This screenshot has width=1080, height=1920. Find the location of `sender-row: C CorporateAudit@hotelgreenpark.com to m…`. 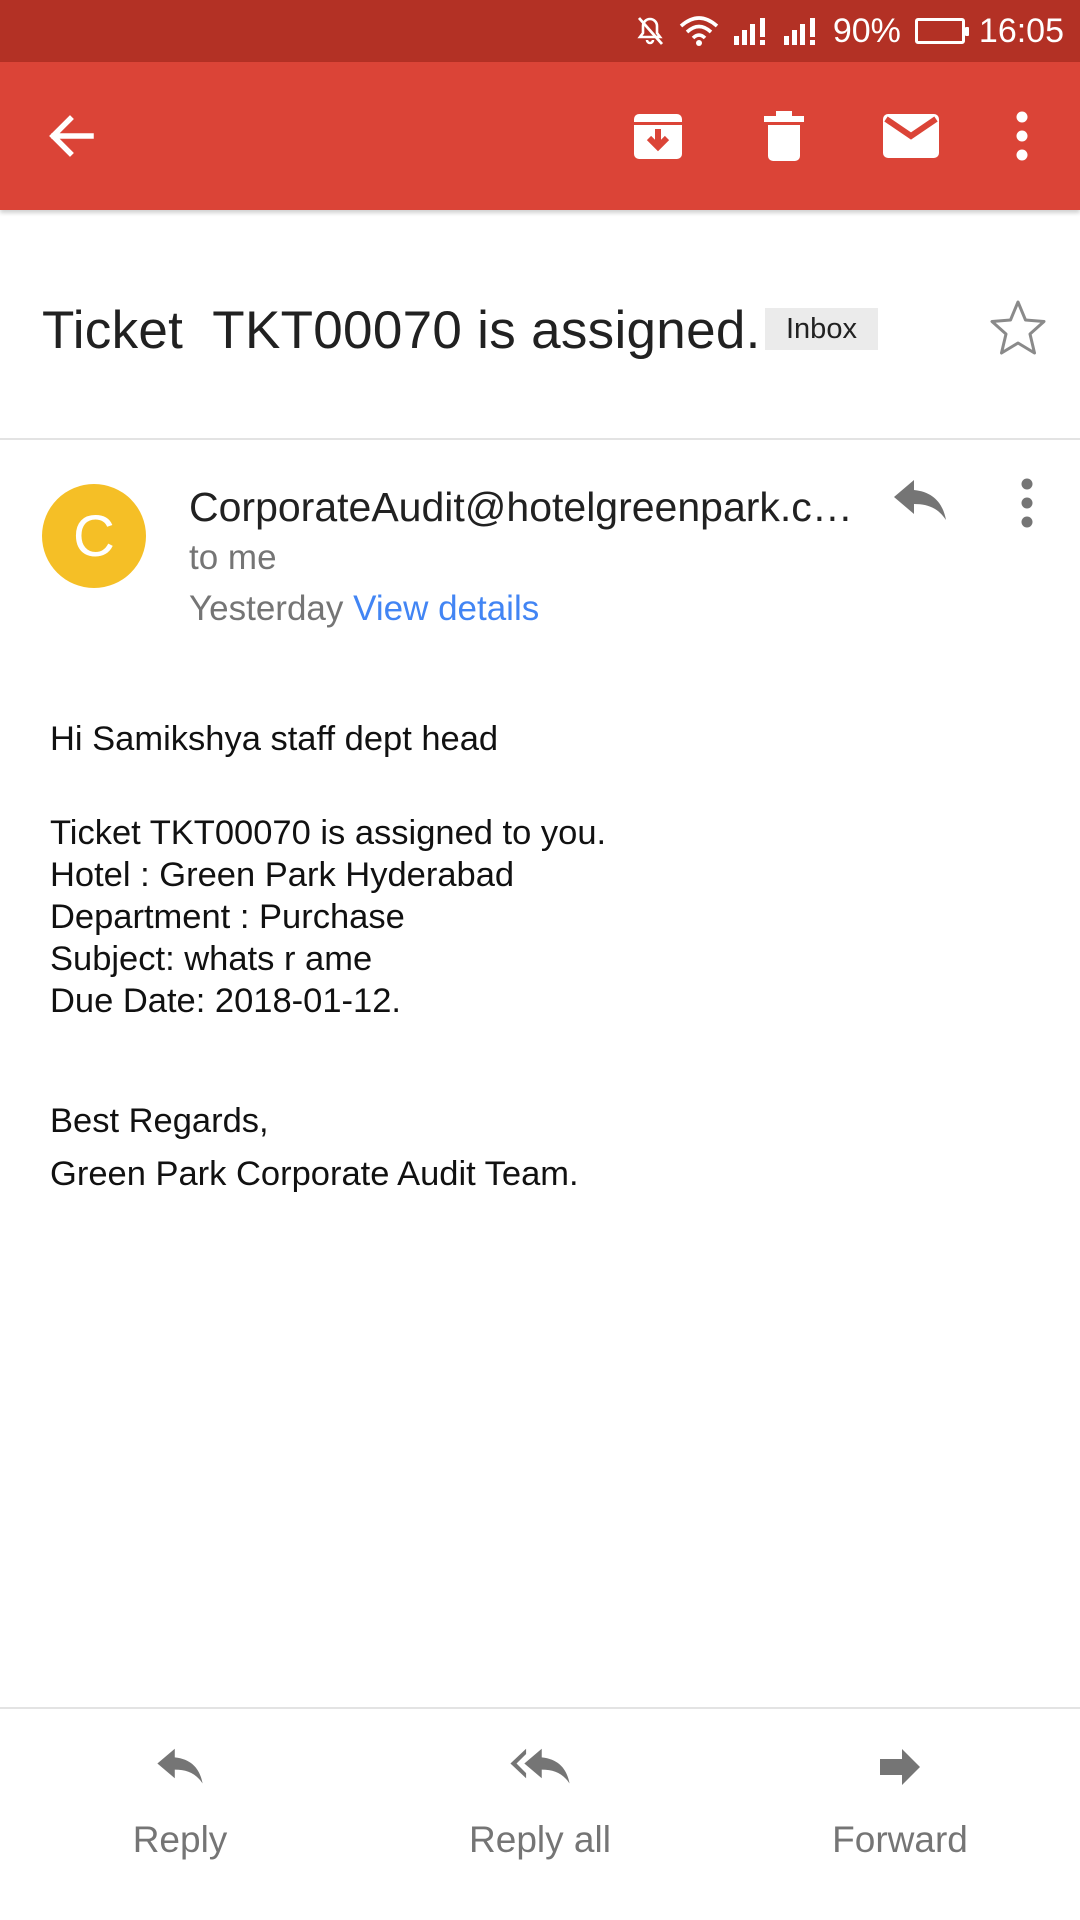

sender-row: C CorporateAudit@hotelgreenpark.com to m… is located at coordinates (540, 552).